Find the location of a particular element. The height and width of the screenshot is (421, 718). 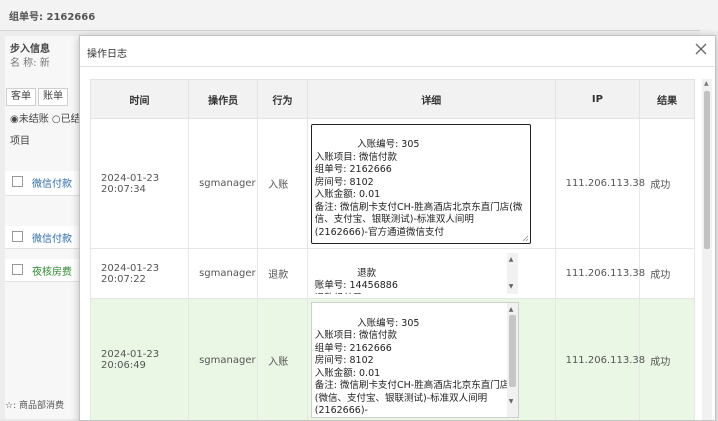

top-bar: 组单号: 2162666 is located at coordinates (359, 15).